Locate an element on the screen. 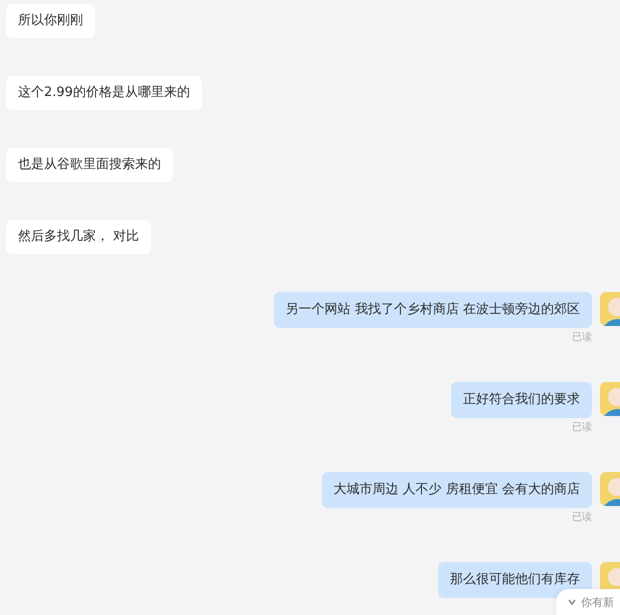 The height and width of the screenshot is (615, 620). message-bubble: 另一个网站 我找了个乡村商店 在波士顿旁边的郊区 is located at coordinates (433, 310).